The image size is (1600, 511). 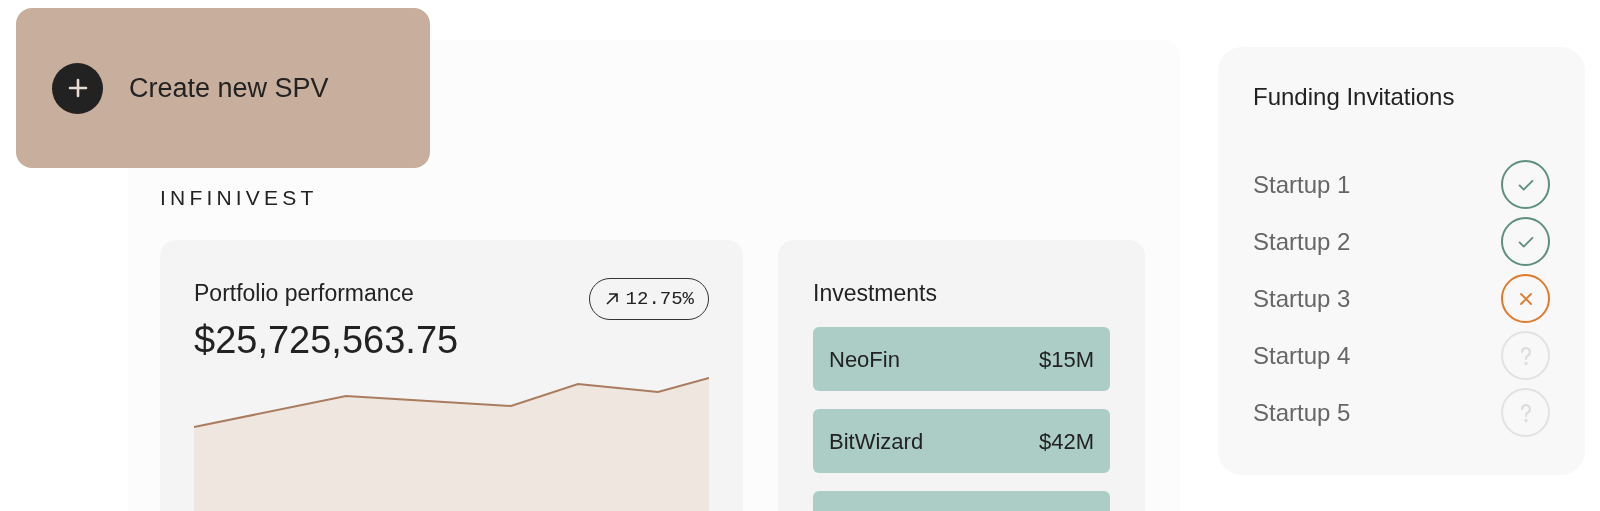 What do you see at coordinates (1066, 359) in the screenshot?
I see `investment-amount: $15M` at bounding box center [1066, 359].